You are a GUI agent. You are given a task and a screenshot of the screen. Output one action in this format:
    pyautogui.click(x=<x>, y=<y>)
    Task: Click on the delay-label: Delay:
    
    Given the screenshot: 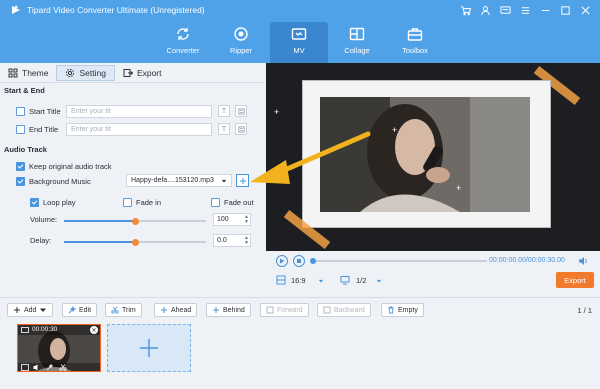 What is the action you would take?
    pyautogui.click(x=41, y=240)
    